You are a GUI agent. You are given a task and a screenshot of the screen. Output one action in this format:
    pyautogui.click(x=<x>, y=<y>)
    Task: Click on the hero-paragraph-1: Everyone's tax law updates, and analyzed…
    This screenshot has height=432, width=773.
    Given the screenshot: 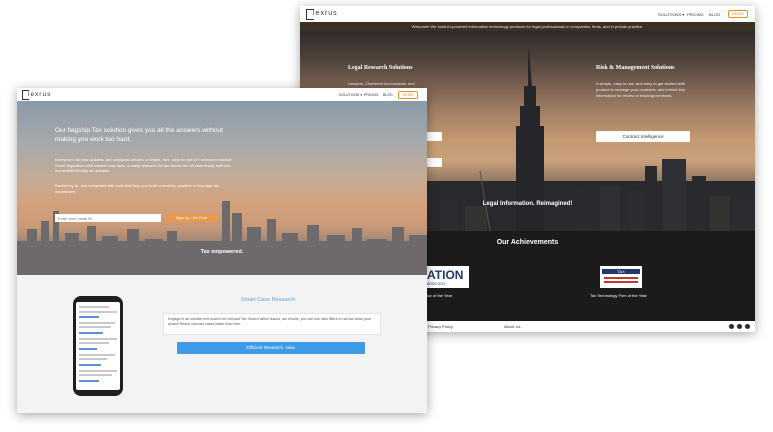 What is the action you would take?
    pyautogui.click(x=144, y=165)
    